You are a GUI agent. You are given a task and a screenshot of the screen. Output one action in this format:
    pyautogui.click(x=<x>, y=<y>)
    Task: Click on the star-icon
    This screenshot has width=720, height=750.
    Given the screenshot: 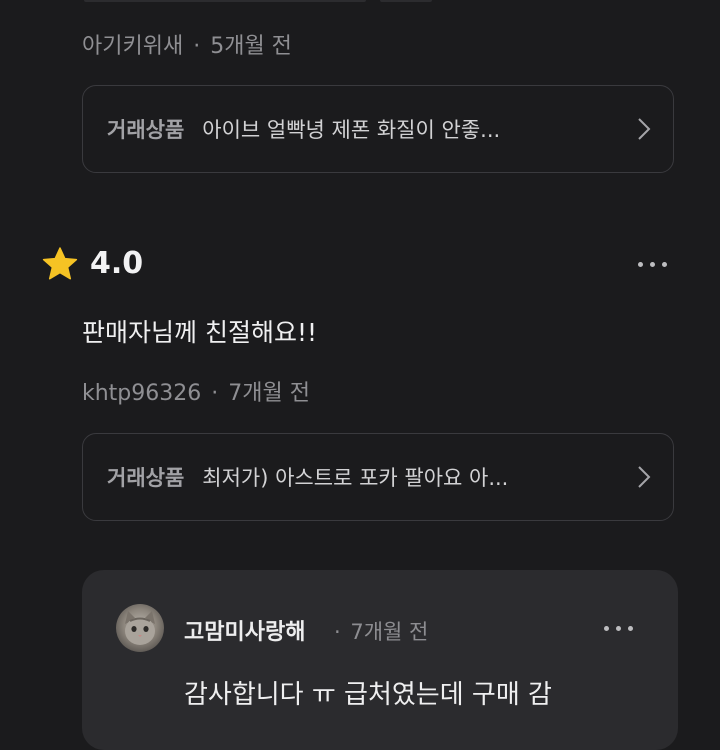 What is the action you would take?
    pyautogui.click(x=60, y=262)
    